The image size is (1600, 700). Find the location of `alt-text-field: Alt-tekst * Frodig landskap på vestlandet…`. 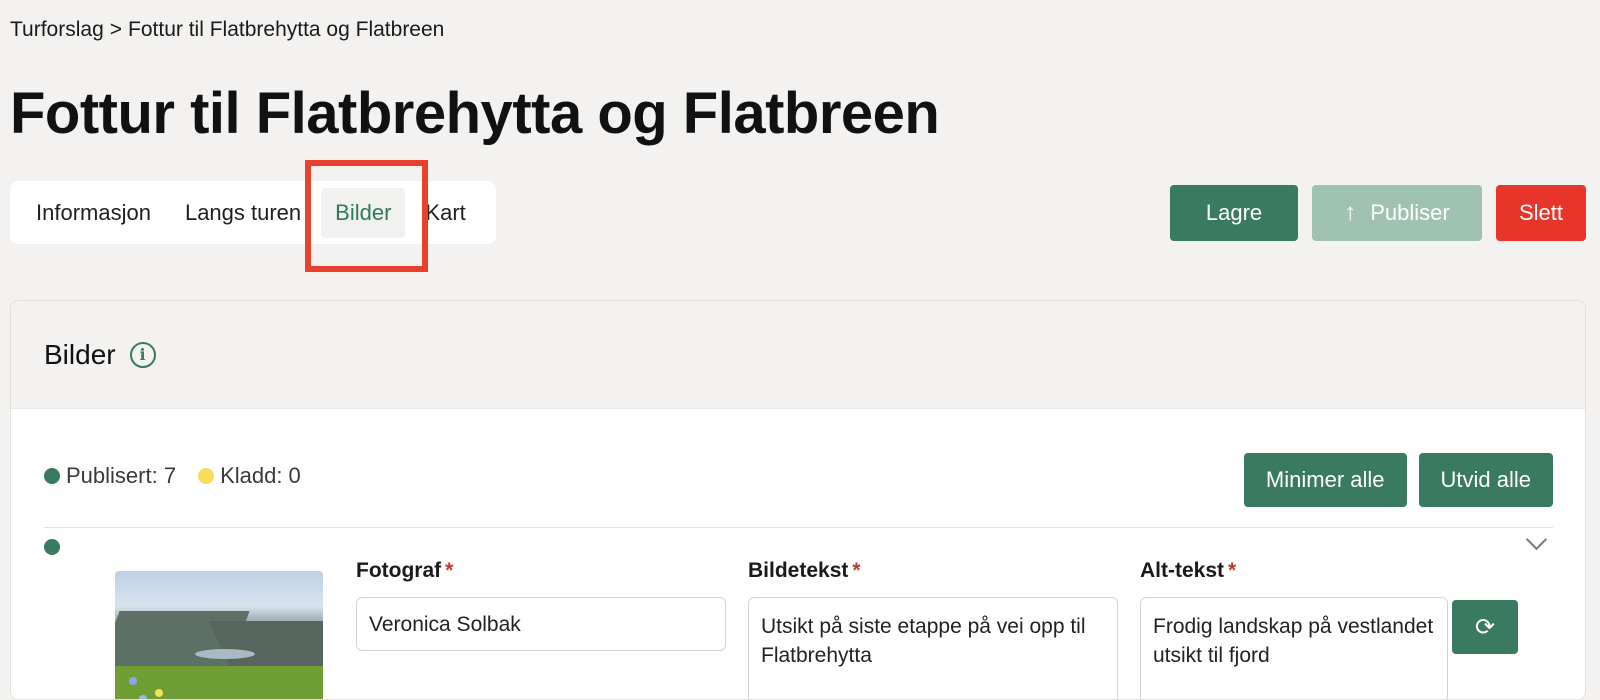

alt-text-field: Alt-tekst * Frodig landskap på vestlandet… is located at coordinates (1294, 629).